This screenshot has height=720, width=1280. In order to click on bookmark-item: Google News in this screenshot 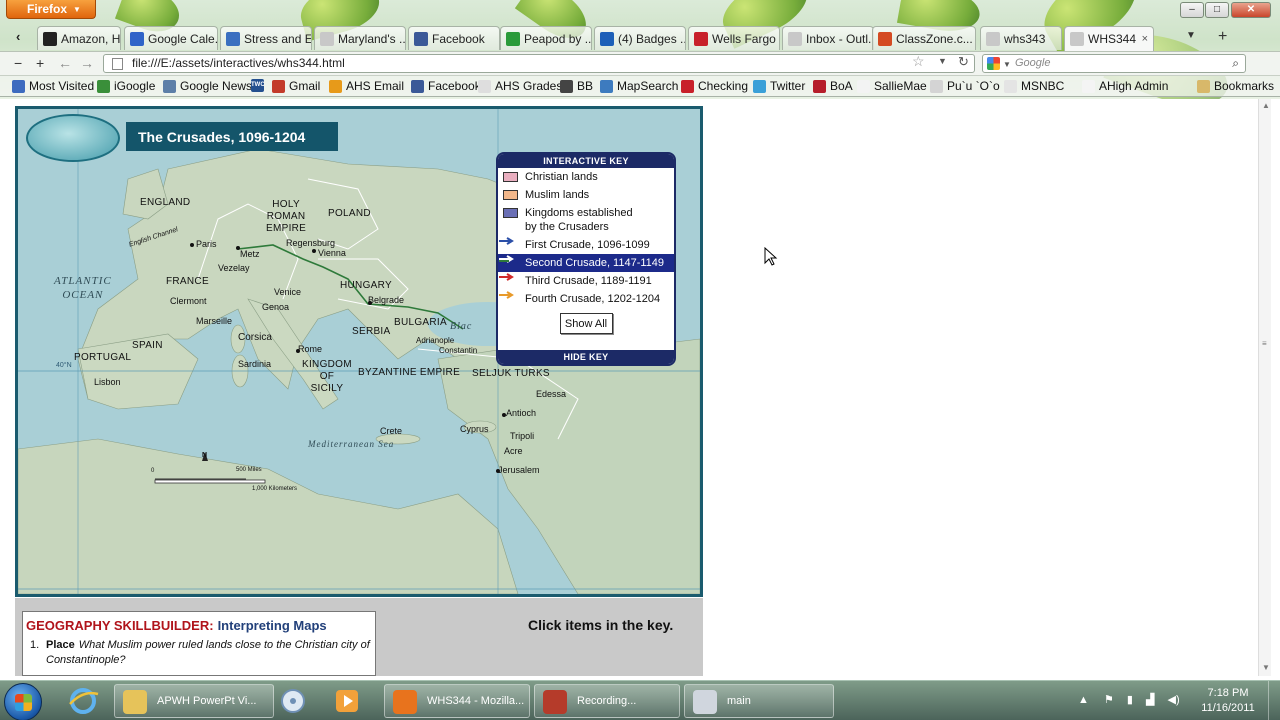, I will do `click(207, 86)`.